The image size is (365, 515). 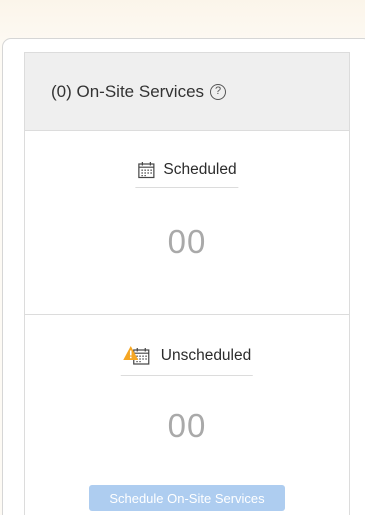 I want to click on unscheduled-label: Unscheduled, so click(x=206, y=355).